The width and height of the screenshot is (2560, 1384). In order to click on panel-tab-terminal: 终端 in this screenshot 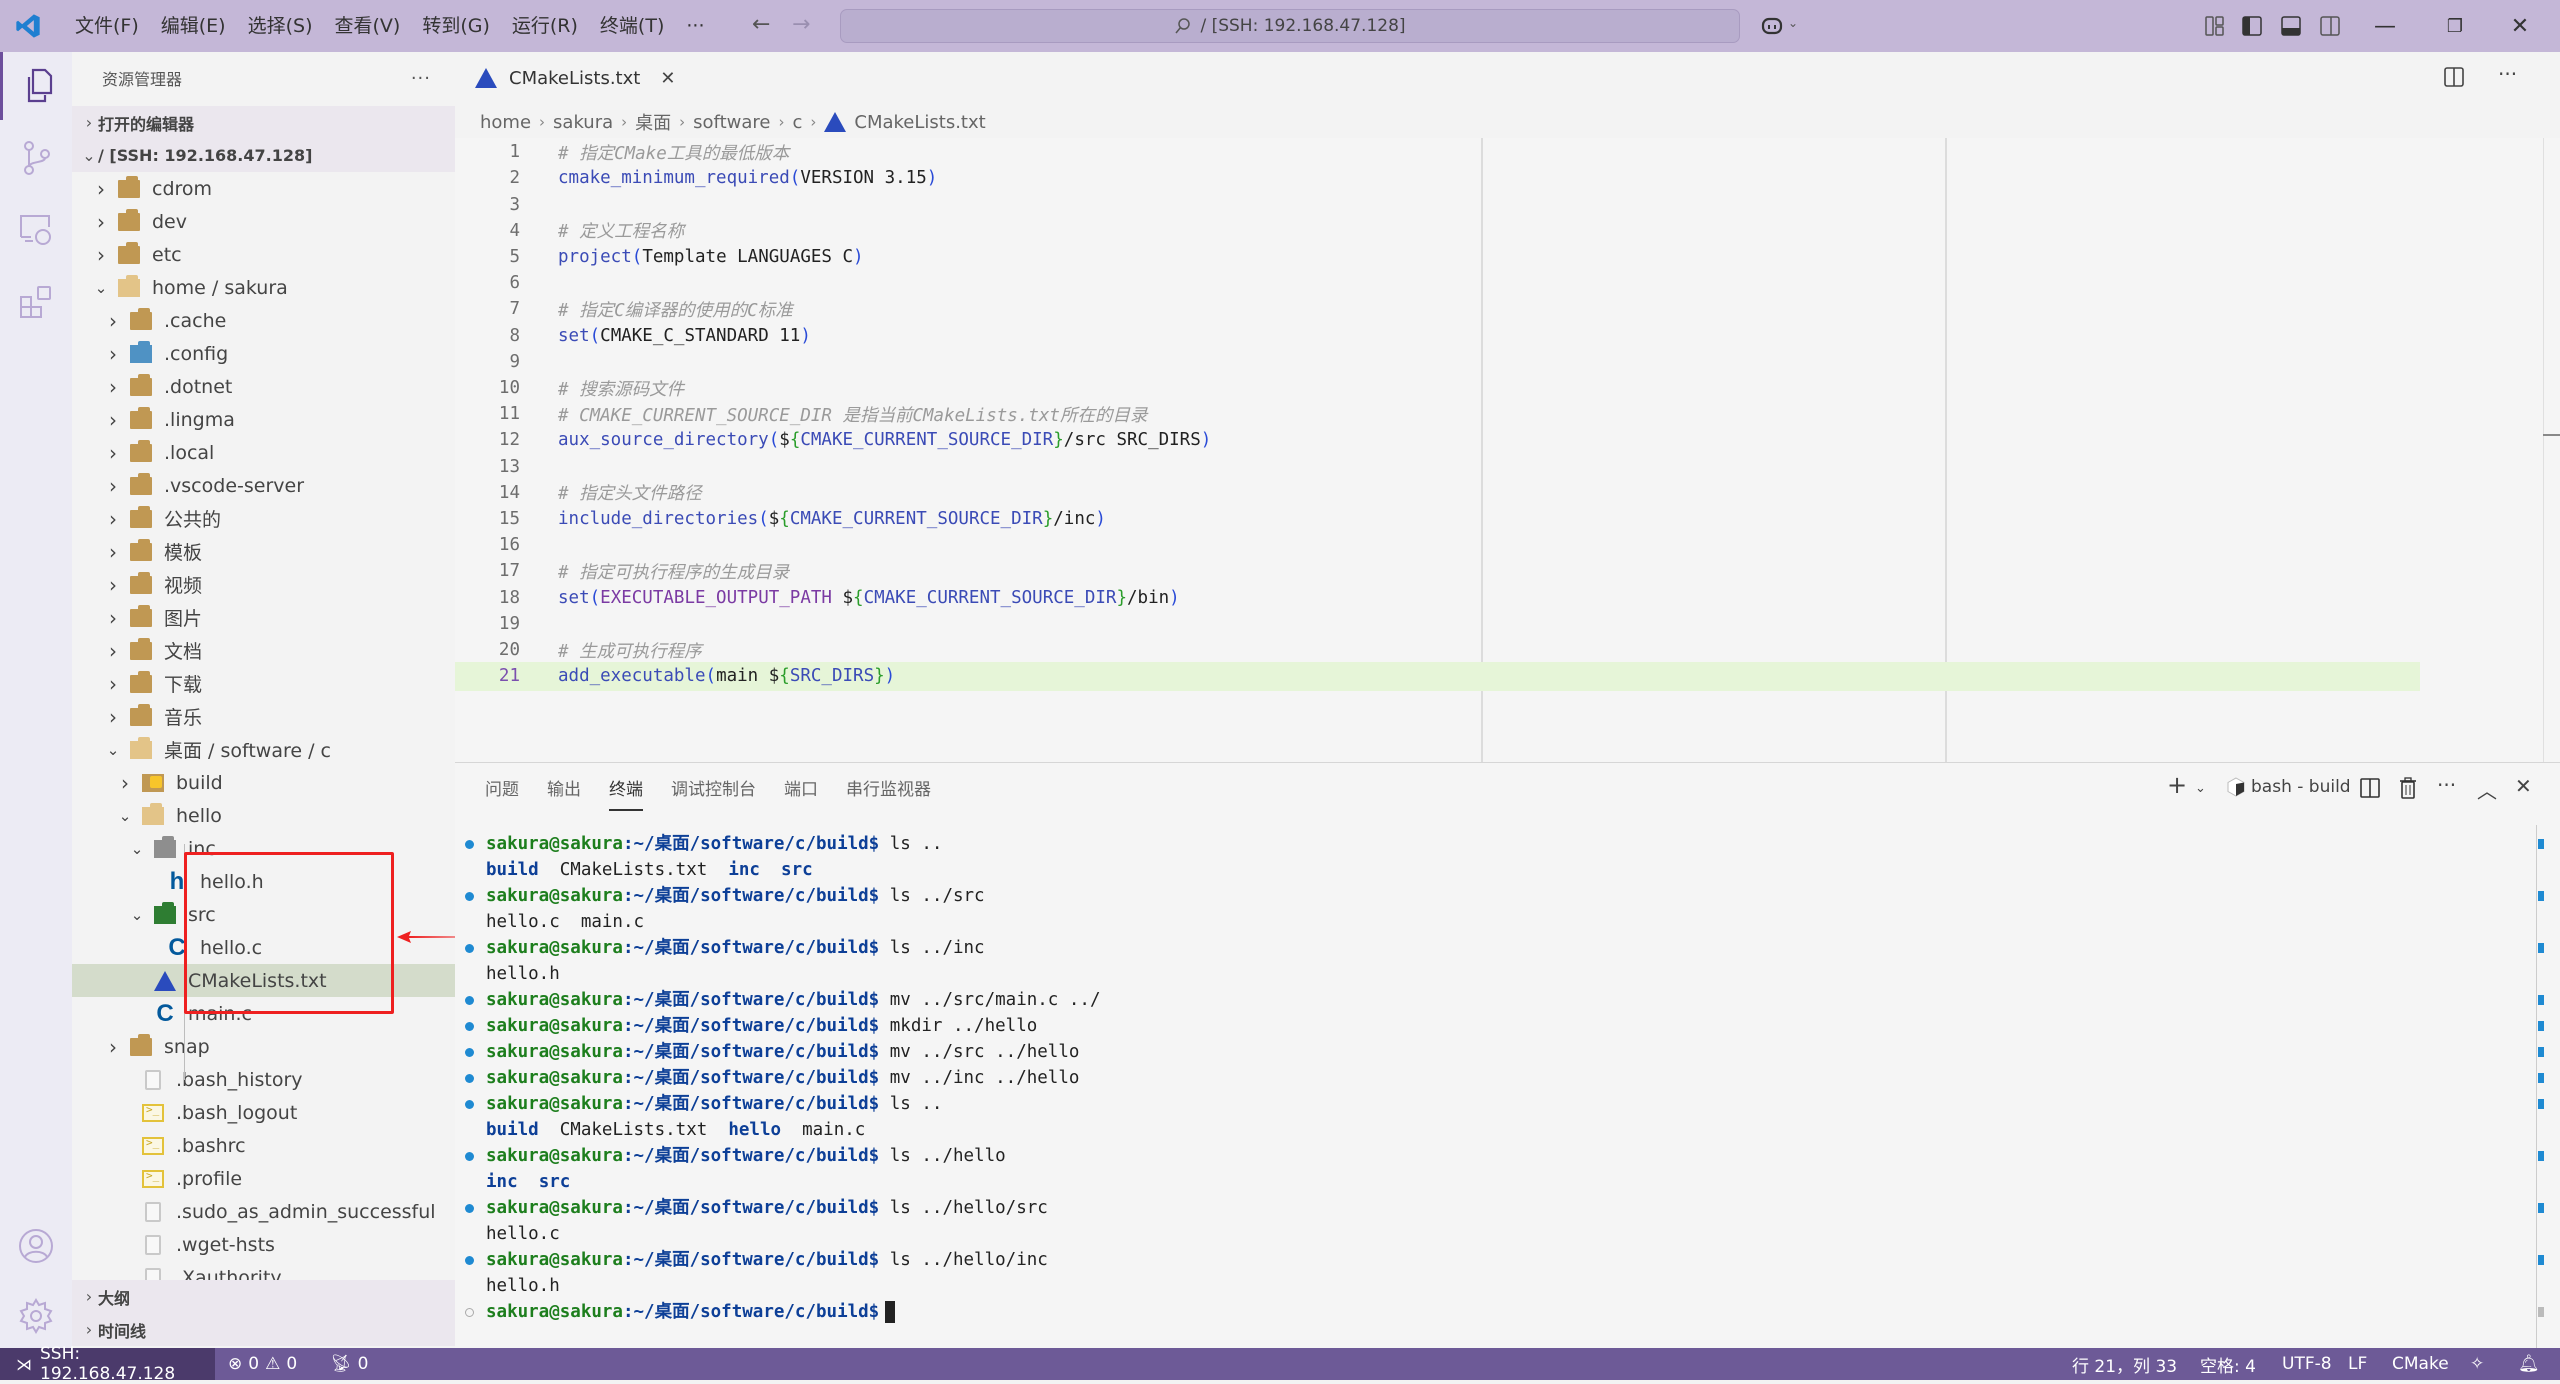, I will do `click(626, 793)`.